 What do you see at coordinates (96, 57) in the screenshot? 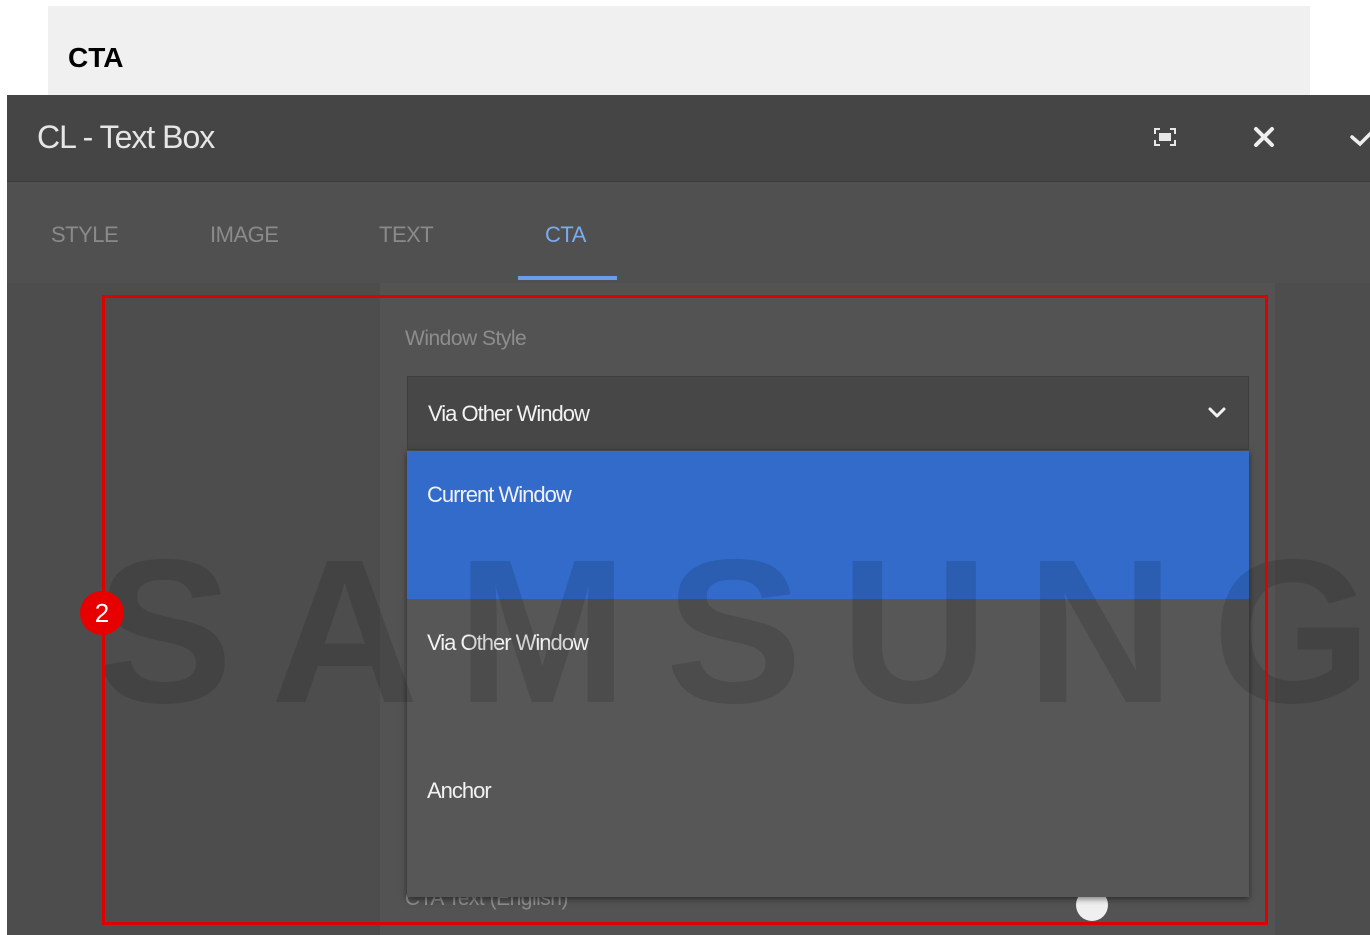
I see `page-heading: CTA` at bounding box center [96, 57].